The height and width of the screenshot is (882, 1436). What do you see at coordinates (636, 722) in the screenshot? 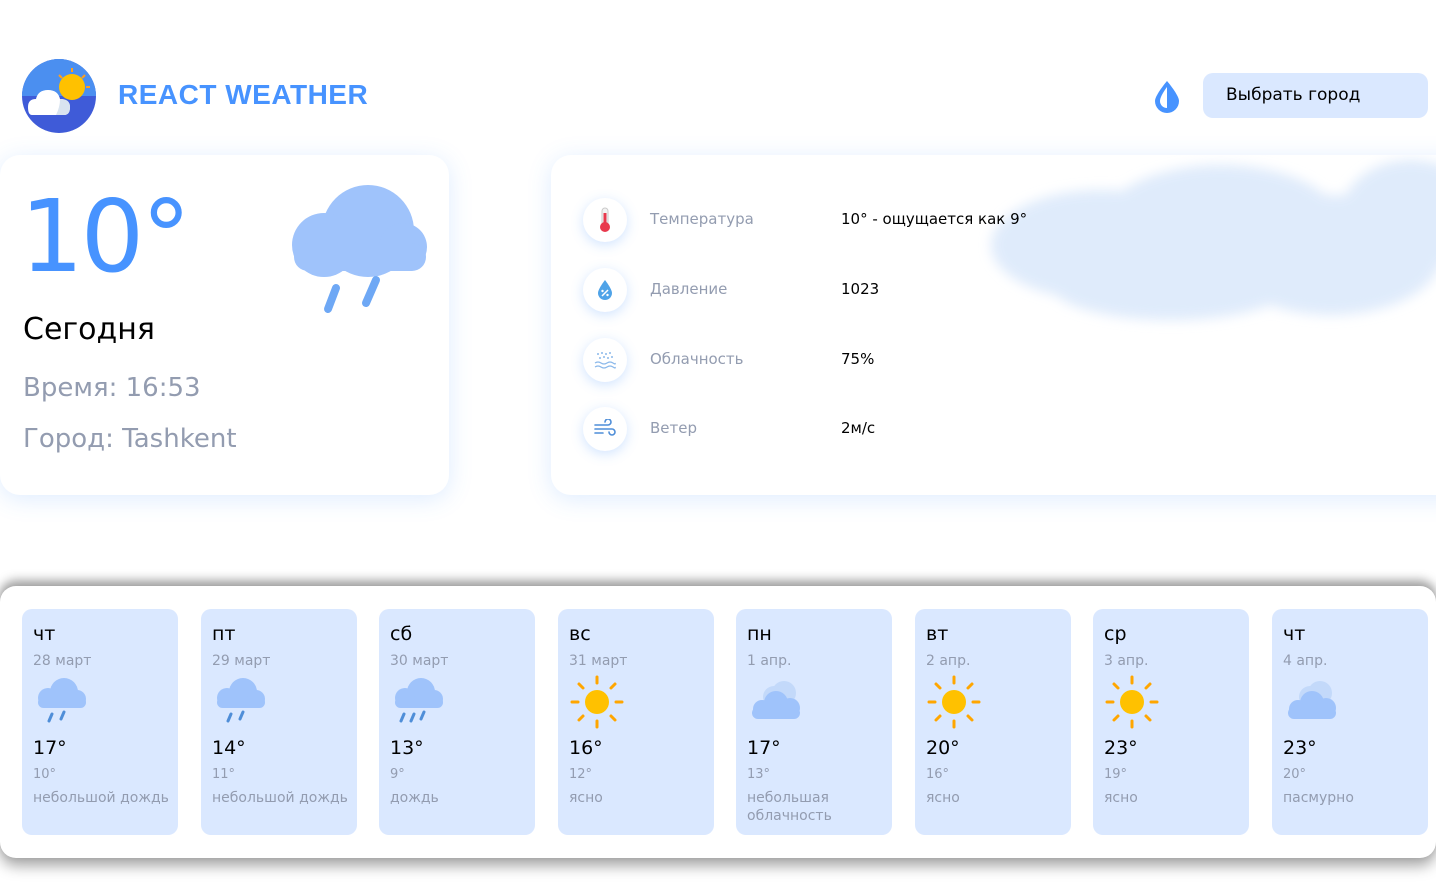
I see `forecast-card: вс 31 март 16° 12° ясно` at bounding box center [636, 722].